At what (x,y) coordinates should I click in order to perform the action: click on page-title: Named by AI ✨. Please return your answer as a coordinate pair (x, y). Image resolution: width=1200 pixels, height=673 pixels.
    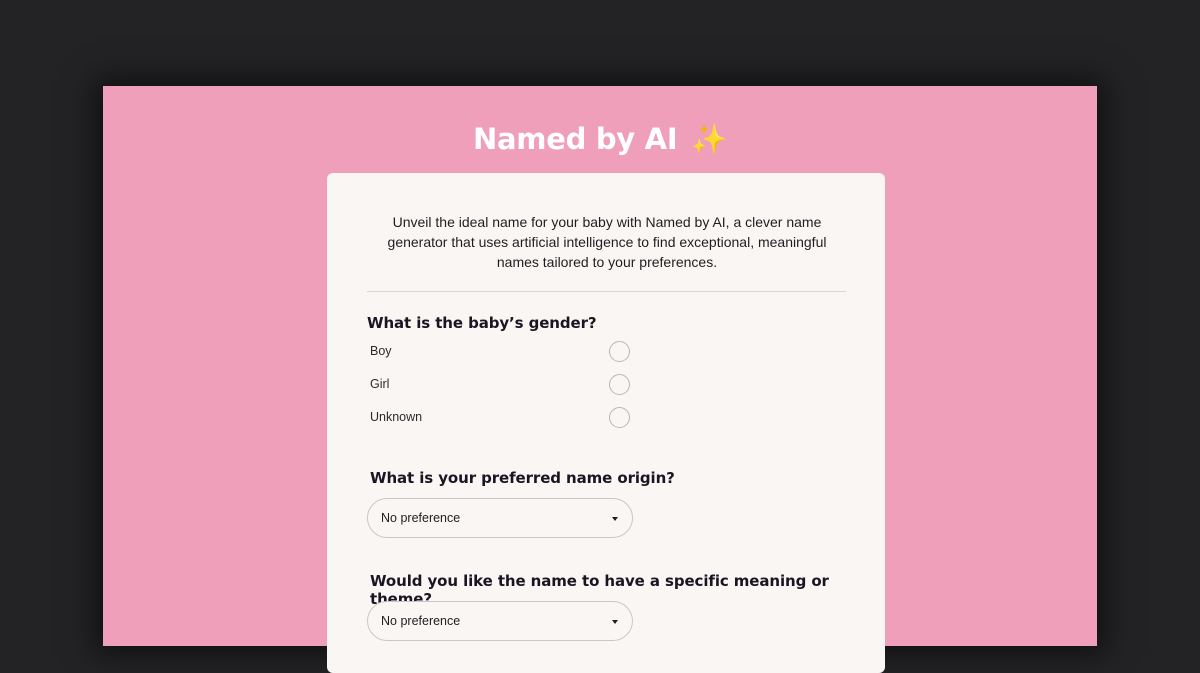
    Looking at the image, I should click on (600, 139).